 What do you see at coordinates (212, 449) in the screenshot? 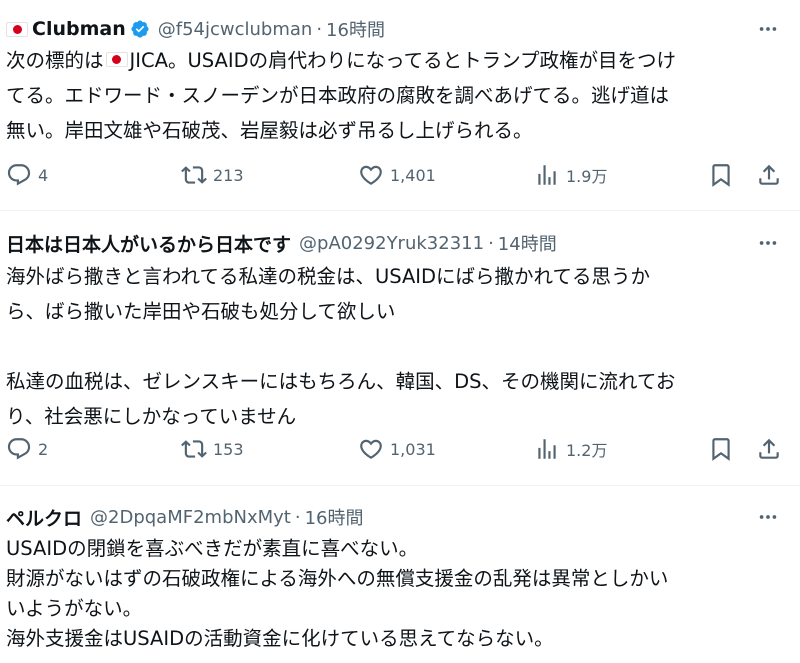
I see `retweet-button: 153` at bounding box center [212, 449].